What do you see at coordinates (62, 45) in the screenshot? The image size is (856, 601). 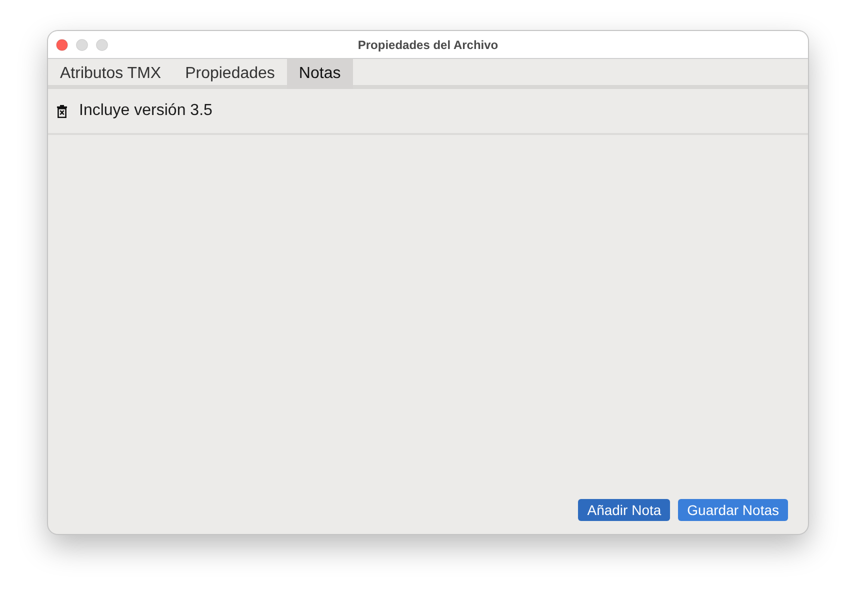 I see `close-icon` at bounding box center [62, 45].